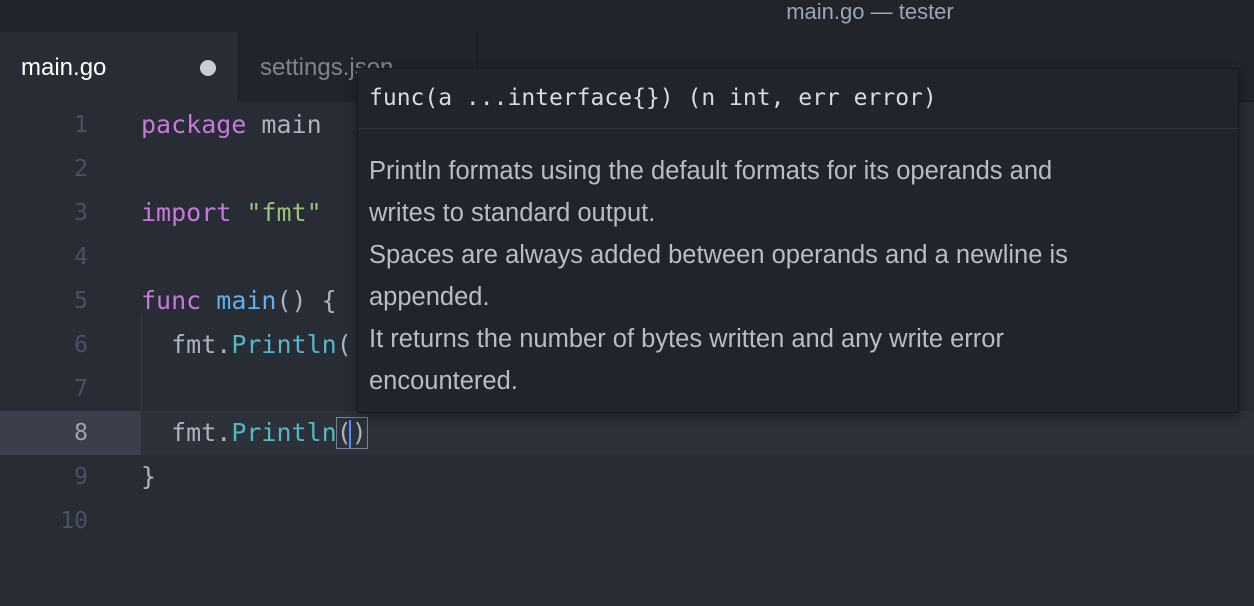 This screenshot has height=606, width=1254. I want to click on punctuation-token: (, so click(344, 344).